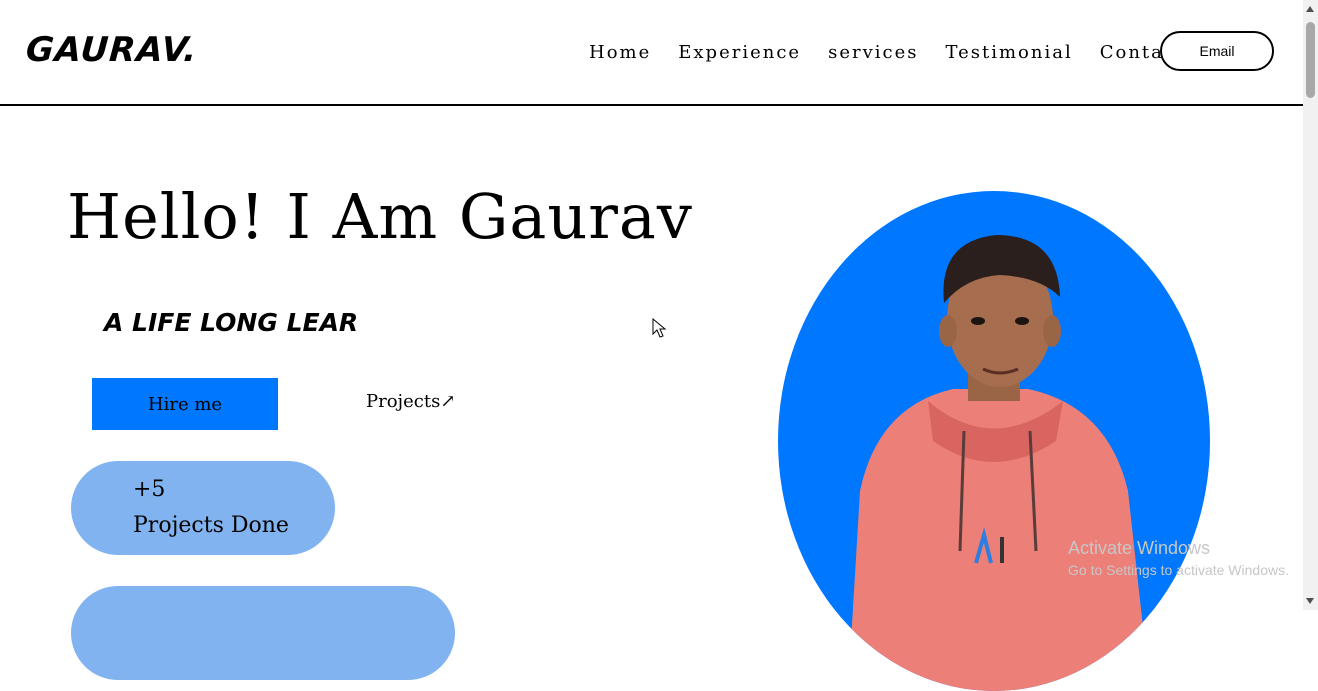 Image resolution: width=1318 pixels, height=691 pixels. Describe the element at coordinates (263, 633) in the screenshot. I see `stat-card-second` at that location.